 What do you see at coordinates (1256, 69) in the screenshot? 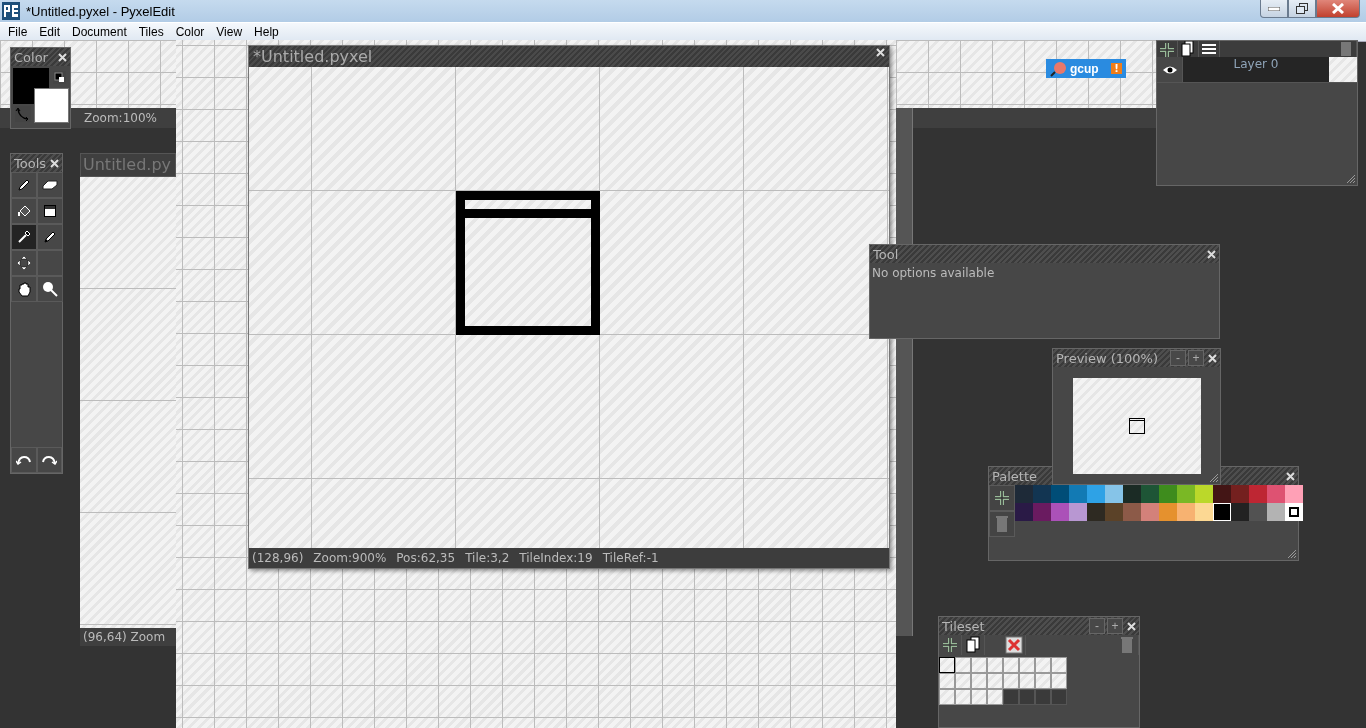
I see `layer-name: Layer 0` at bounding box center [1256, 69].